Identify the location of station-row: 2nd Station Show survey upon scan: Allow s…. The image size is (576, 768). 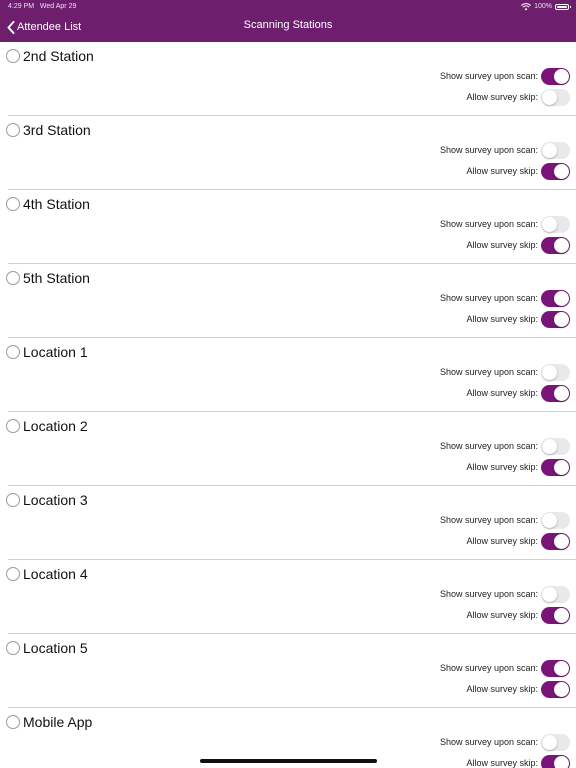
(288, 79).